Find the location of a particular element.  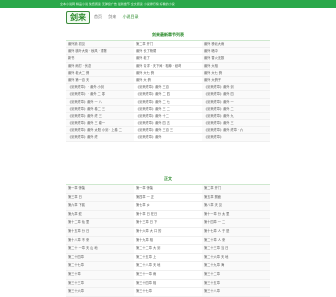

chapter-row: 《剑来终章》番外 三 卷一 《剑来终章》番外 四 五《剑来终章》番外 三 is located at coordinates (168, 124).